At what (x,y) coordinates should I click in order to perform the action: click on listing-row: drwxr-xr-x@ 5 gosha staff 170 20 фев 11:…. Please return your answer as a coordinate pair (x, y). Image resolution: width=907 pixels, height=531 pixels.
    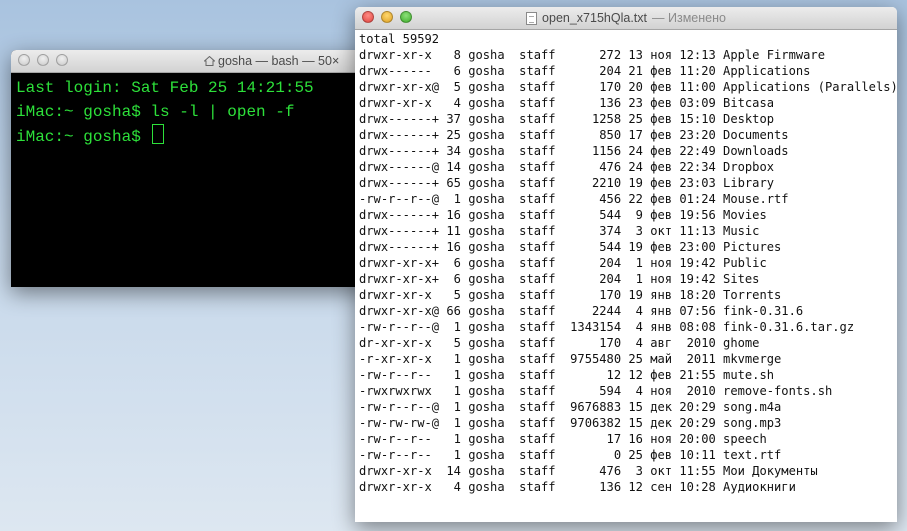
    Looking at the image, I should click on (628, 87).